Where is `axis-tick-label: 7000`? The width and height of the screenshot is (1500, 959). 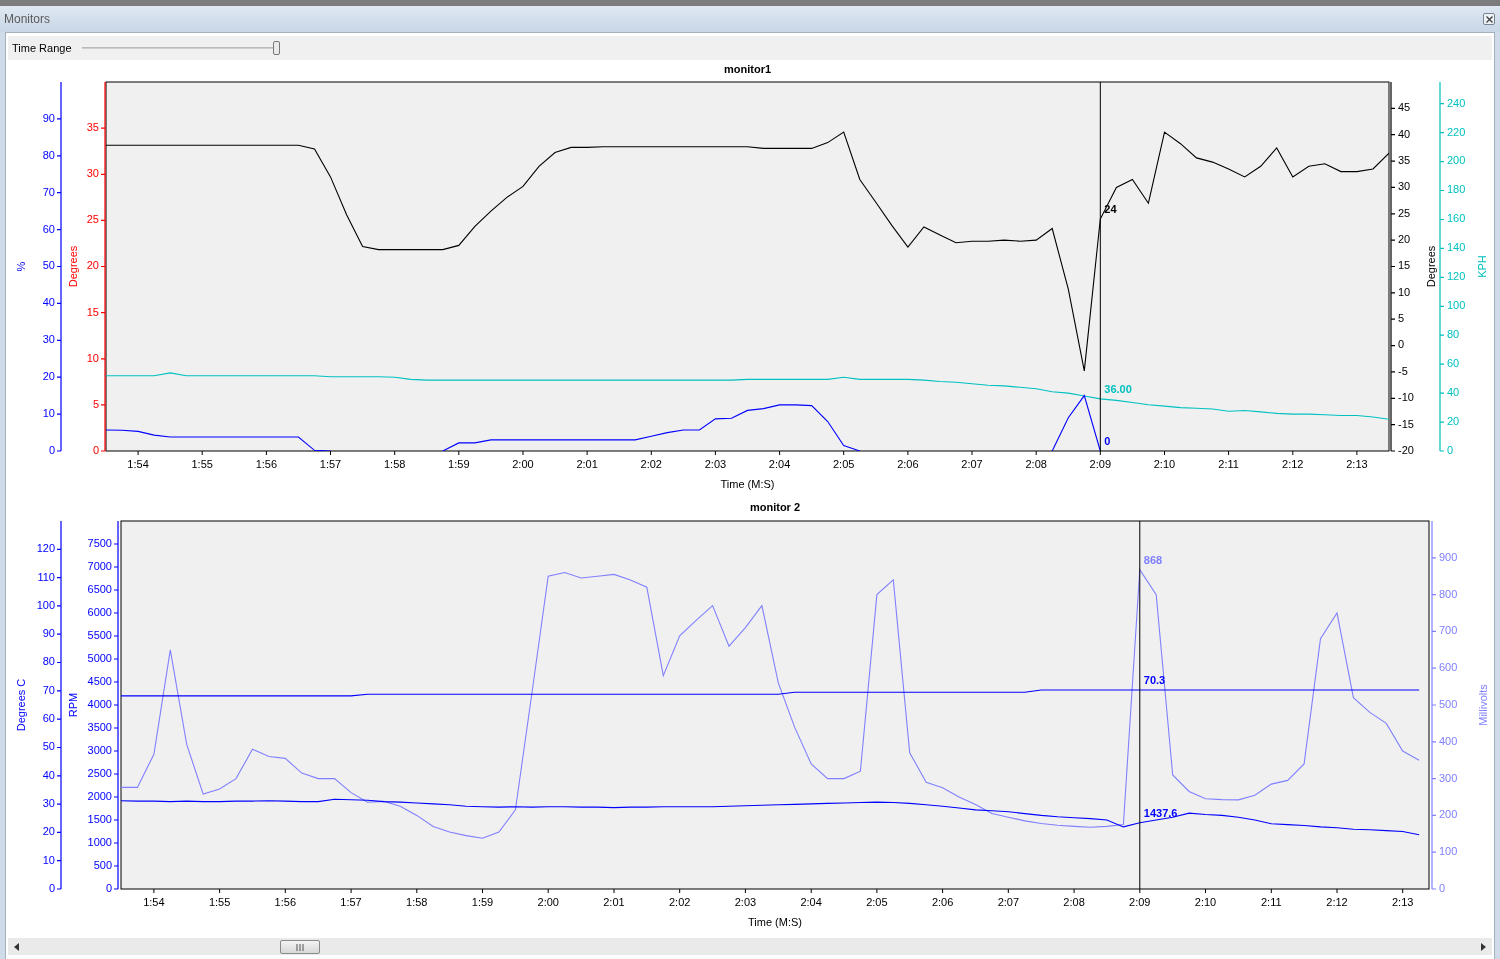
axis-tick-label: 7000 is located at coordinates (99, 565).